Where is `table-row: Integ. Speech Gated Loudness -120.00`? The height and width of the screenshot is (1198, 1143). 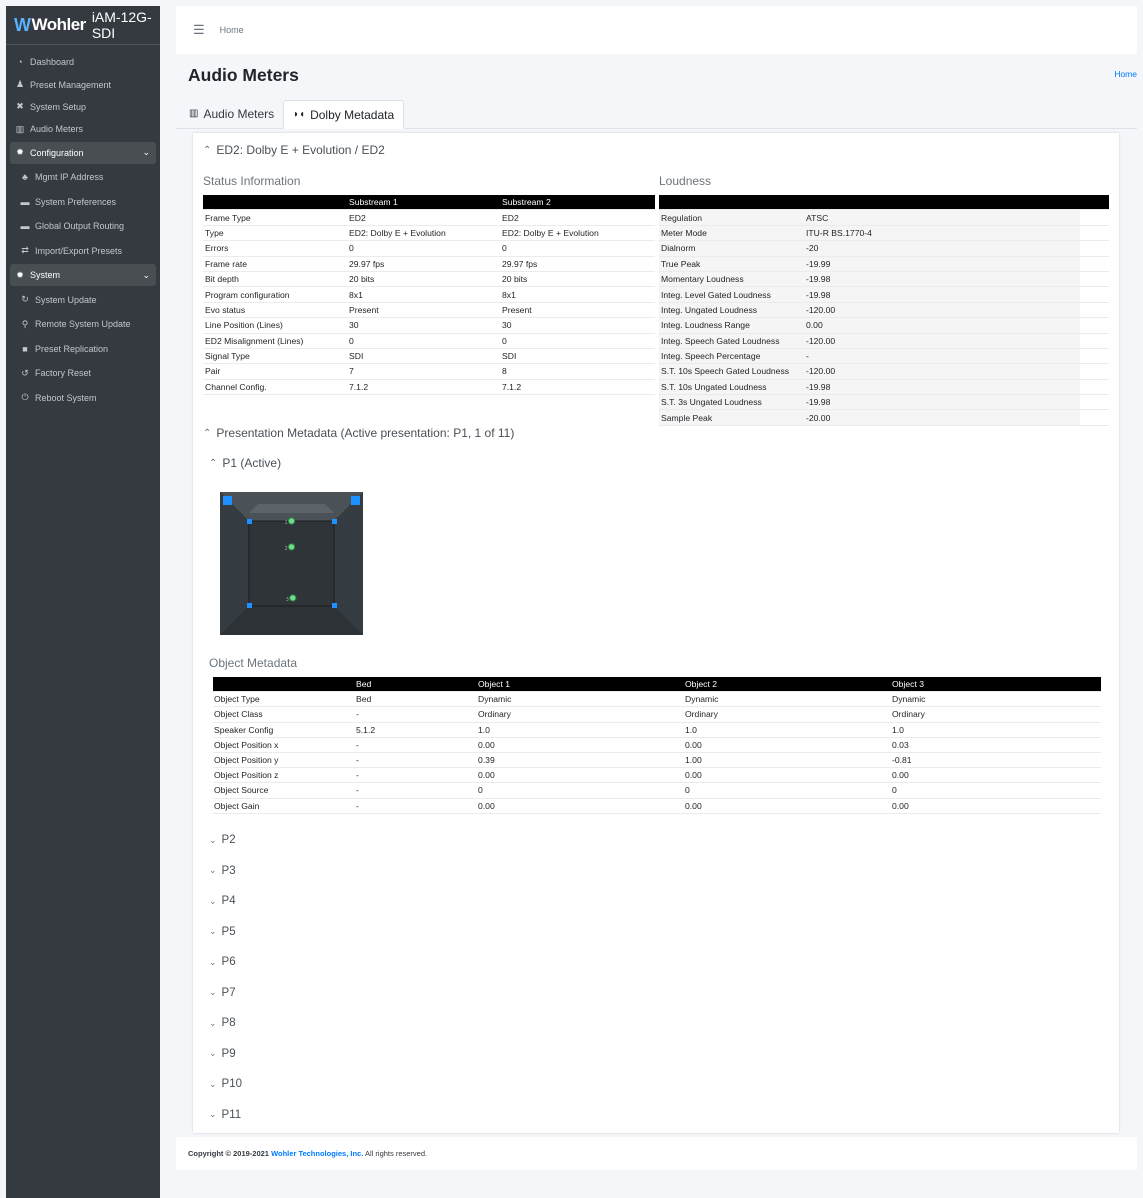
table-row: Integ. Speech Gated Loudness -120.00 is located at coordinates (884, 341).